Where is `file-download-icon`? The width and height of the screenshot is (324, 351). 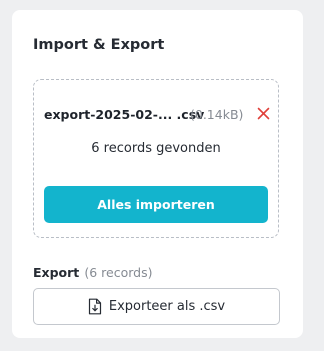 file-download-icon is located at coordinates (94, 306).